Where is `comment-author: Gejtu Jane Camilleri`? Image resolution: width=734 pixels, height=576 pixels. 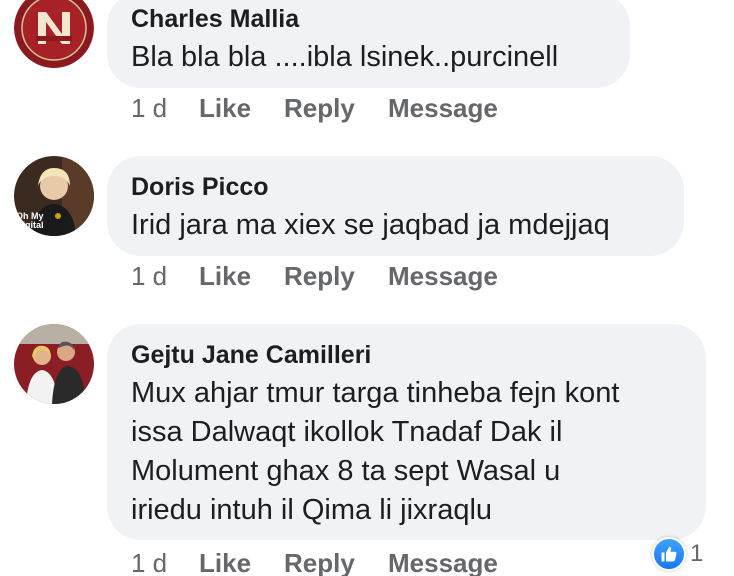
comment-author: Gejtu Jane Camilleri is located at coordinates (406, 355).